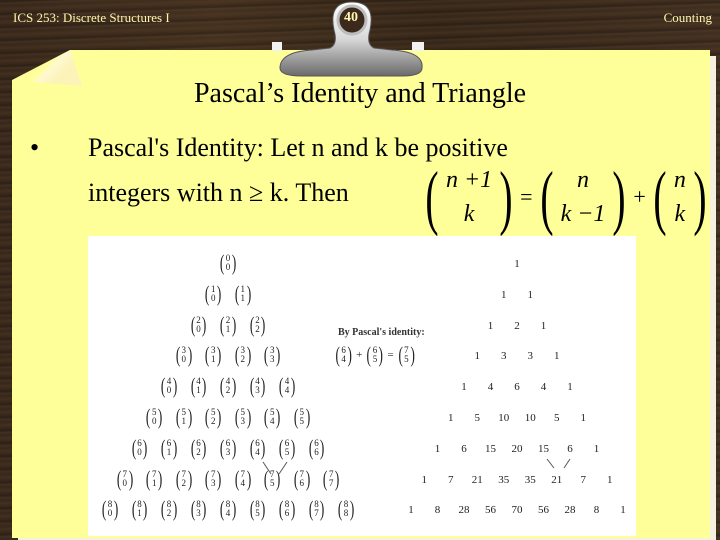 The image size is (720, 540). What do you see at coordinates (257, 447) in the screenshot?
I see `binomial-coefficient: (6 4)` at bounding box center [257, 447].